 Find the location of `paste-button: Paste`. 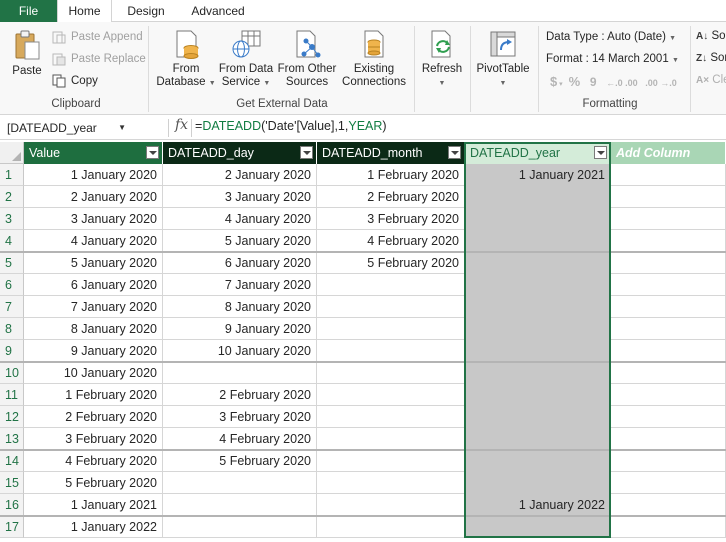

paste-button: Paste is located at coordinates (27, 61).